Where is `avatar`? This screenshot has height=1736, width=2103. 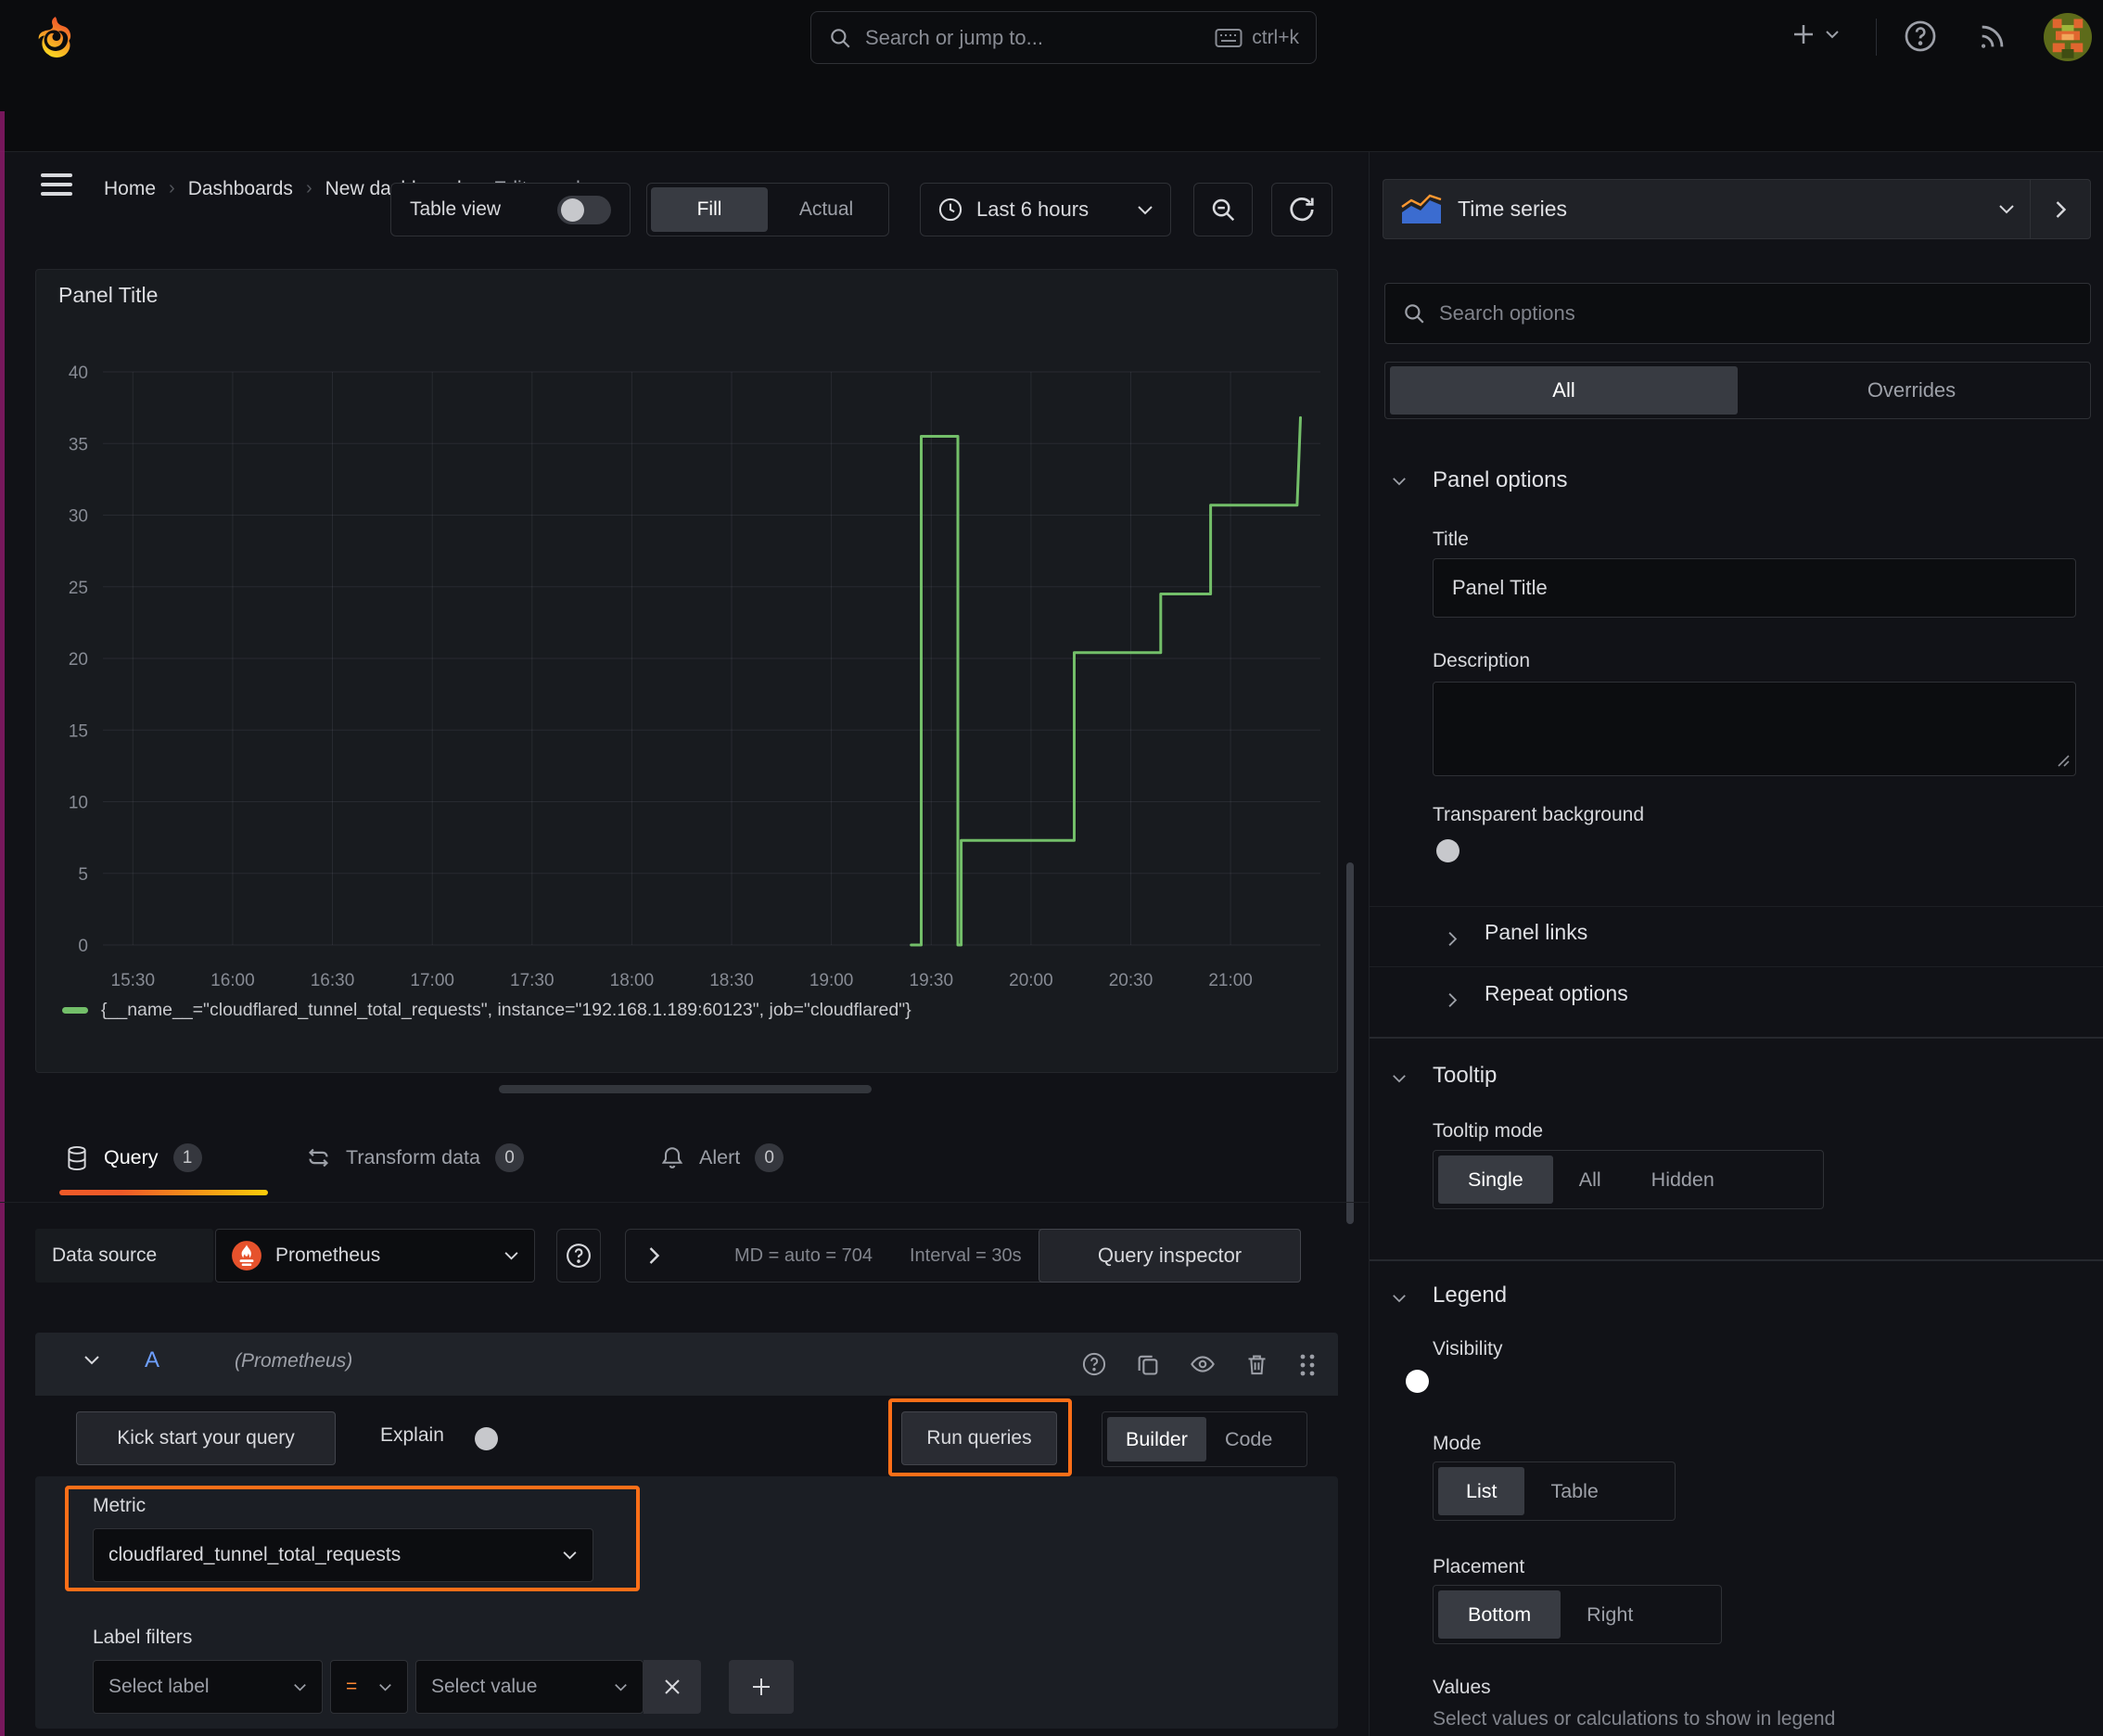 avatar is located at coordinates (2068, 37).